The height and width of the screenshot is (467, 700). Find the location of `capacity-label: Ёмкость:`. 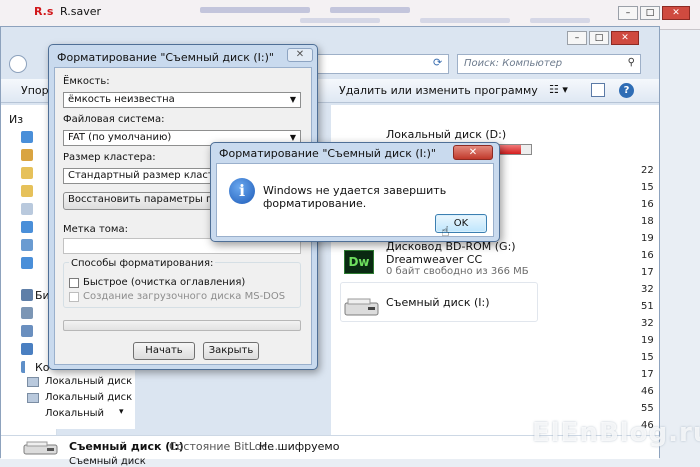

capacity-label: Ёмкость: is located at coordinates (86, 81).